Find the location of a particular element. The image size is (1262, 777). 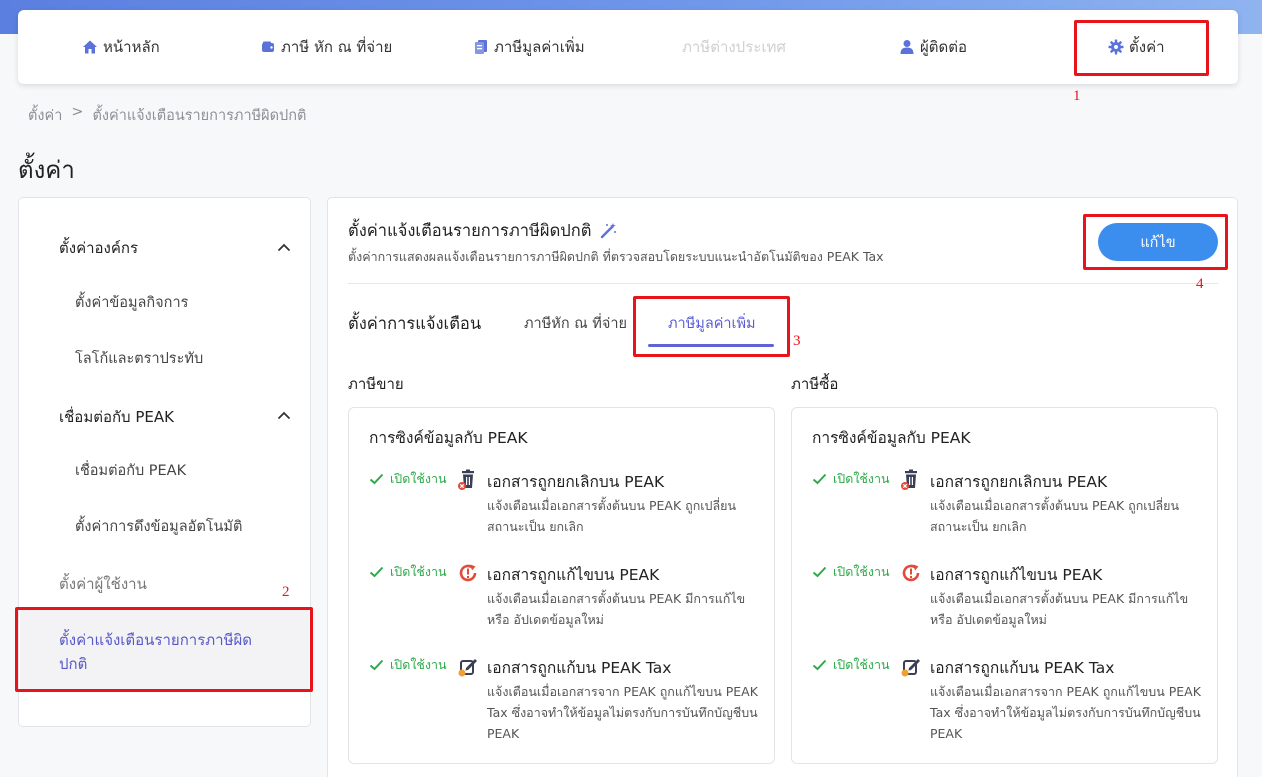

annotation-number-1: 1 is located at coordinates (1077, 96).